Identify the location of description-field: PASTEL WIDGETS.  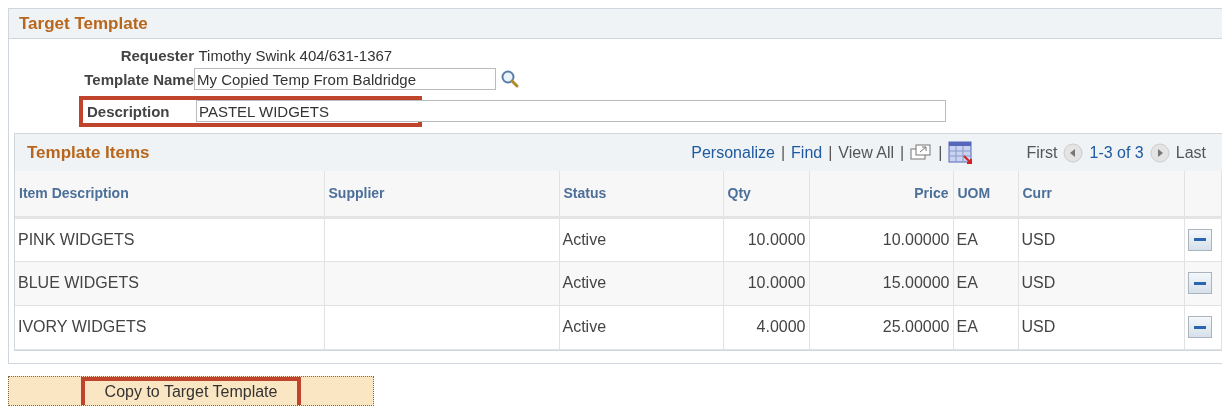
(571, 111).